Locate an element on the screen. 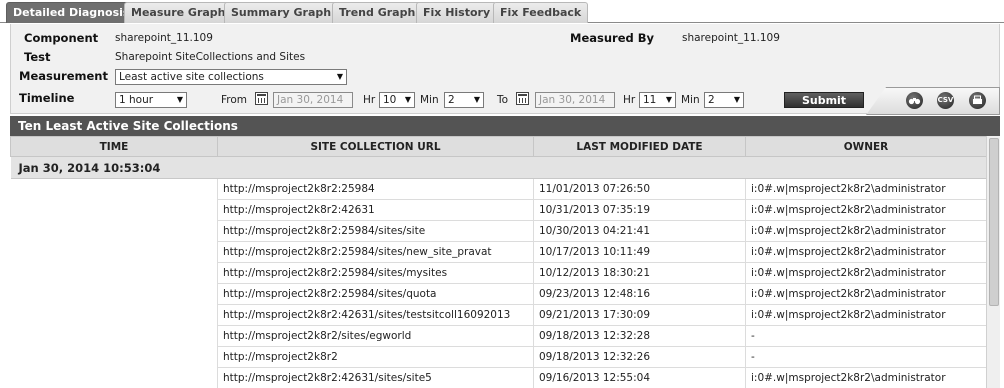 The height and width of the screenshot is (388, 1004). timeline-select: 1 hour ▼ is located at coordinates (151, 100).